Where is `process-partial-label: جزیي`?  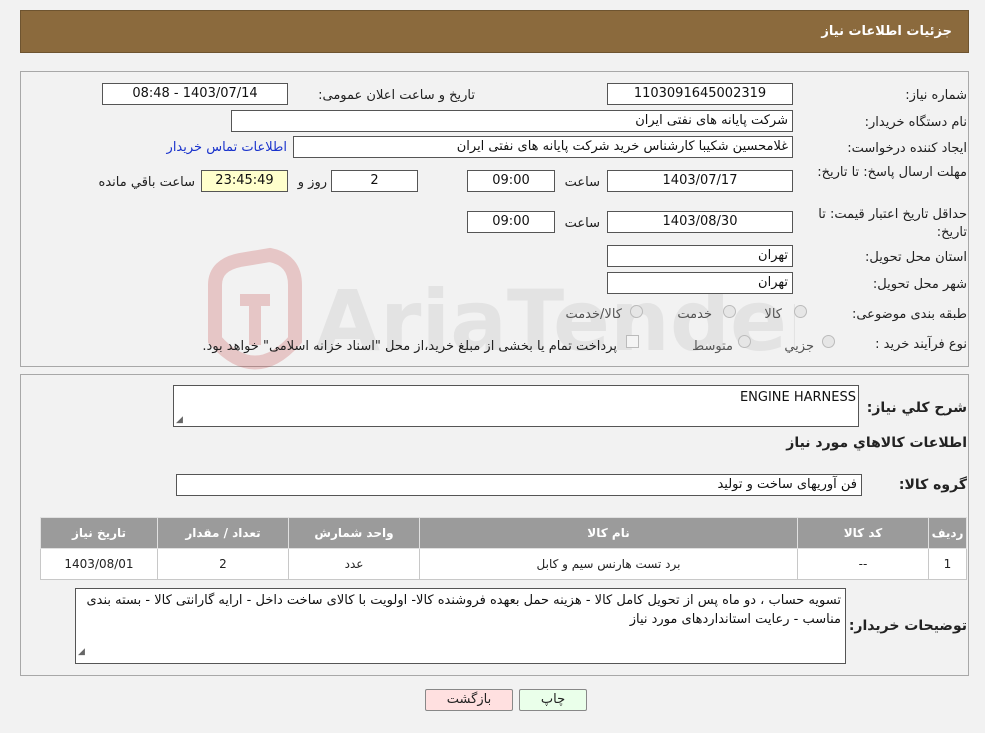 process-partial-label: جزیي is located at coordinates (799, 346).